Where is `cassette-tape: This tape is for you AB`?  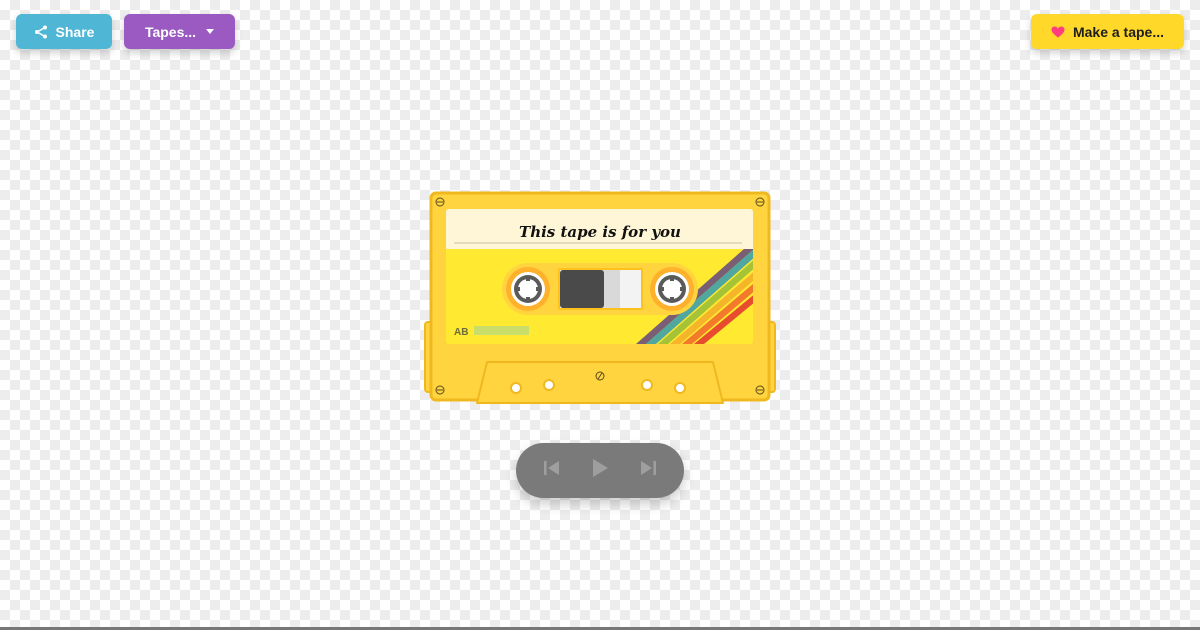
cassette-tape: This tape is for you AB is located at coordinates (600, 297).